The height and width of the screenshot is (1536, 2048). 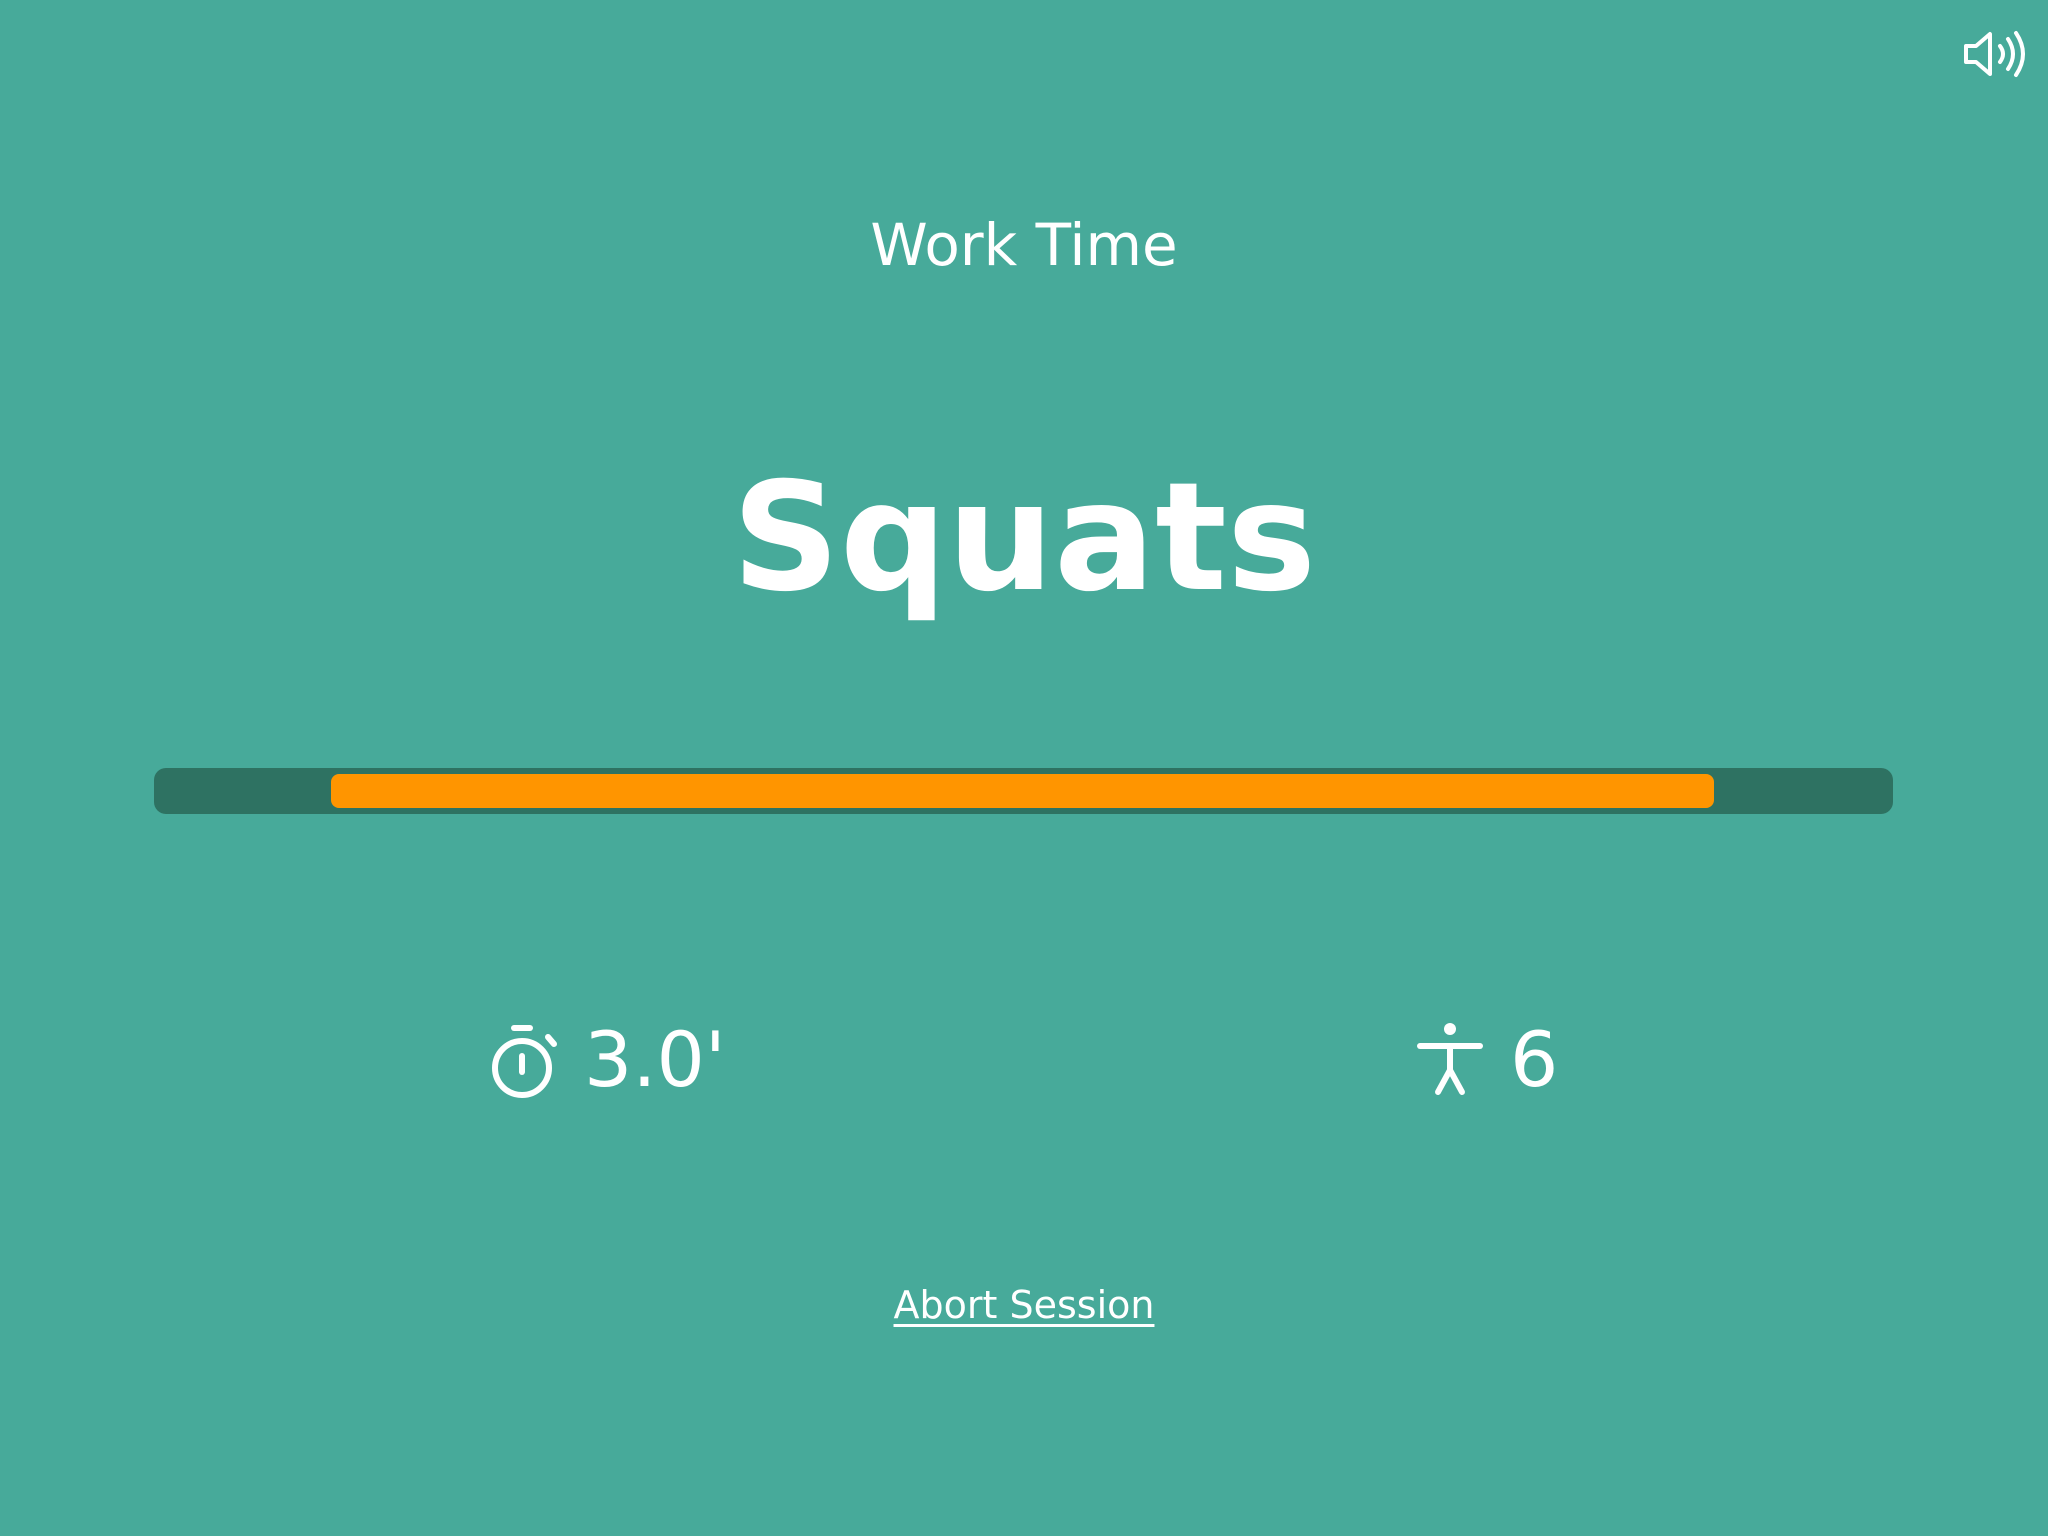 I want to click on rounds-value: 6, so click(x=1534, y=1059).